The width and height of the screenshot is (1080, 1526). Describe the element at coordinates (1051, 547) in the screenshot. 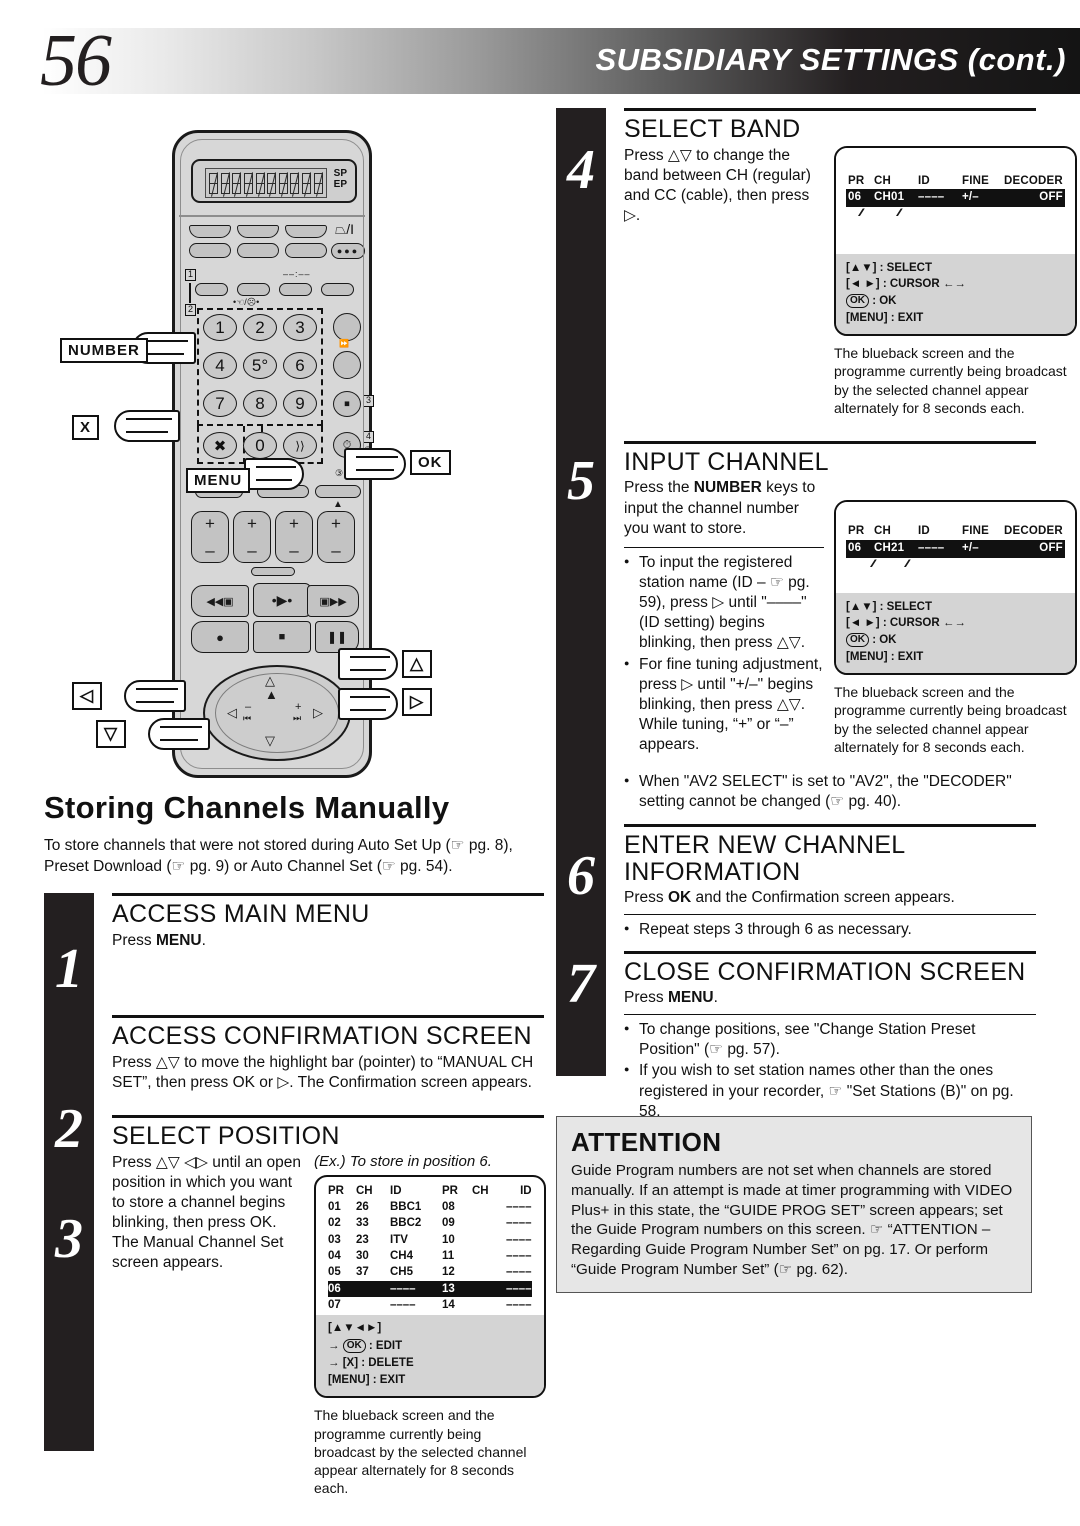

I see `osd-channel-decoder: OFF` at that location.